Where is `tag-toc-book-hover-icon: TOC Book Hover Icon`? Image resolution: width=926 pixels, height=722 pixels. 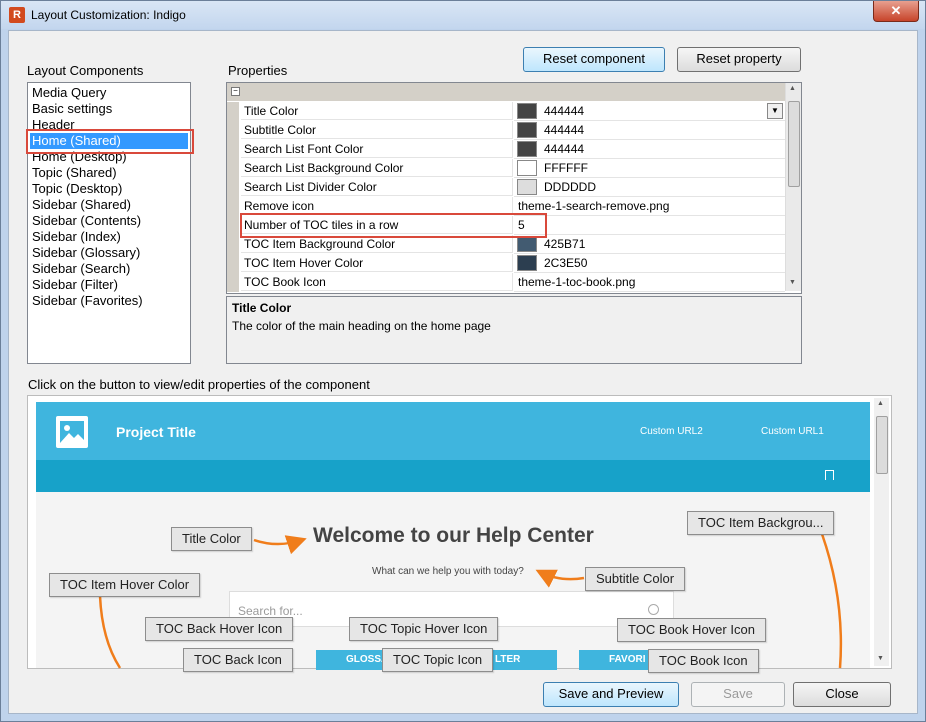
tag-toc-book-hover-icon: TOC Book Hover Icon is located at coordinates (691, 630).